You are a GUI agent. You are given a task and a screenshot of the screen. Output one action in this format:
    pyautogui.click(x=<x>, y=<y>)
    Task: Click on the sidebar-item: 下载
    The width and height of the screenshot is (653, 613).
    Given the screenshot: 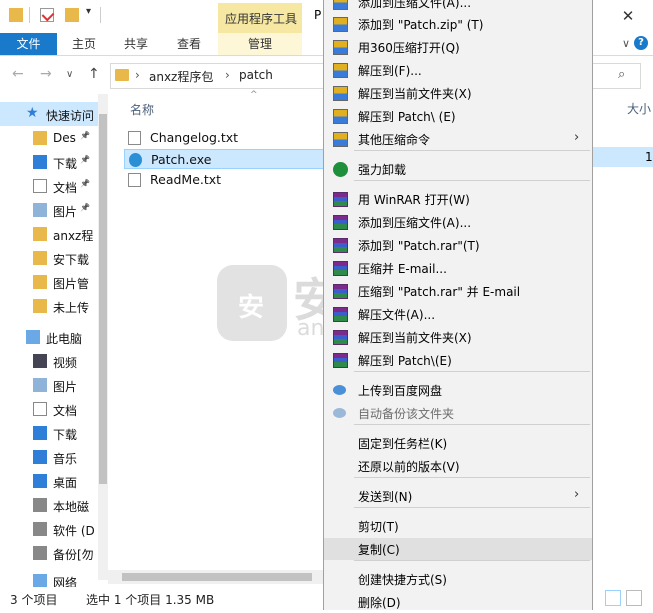 What is the action you would take?
    pyautogui.click(x=54, y=433)
    